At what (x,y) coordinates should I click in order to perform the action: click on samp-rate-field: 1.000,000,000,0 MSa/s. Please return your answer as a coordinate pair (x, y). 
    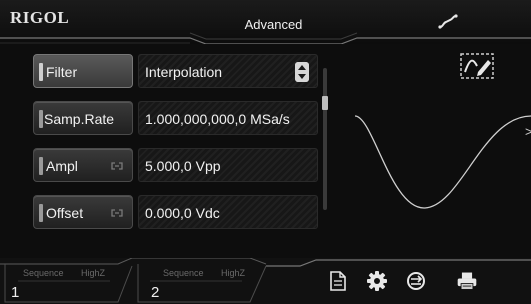
    Looking at the image, I should click on (228, 118).